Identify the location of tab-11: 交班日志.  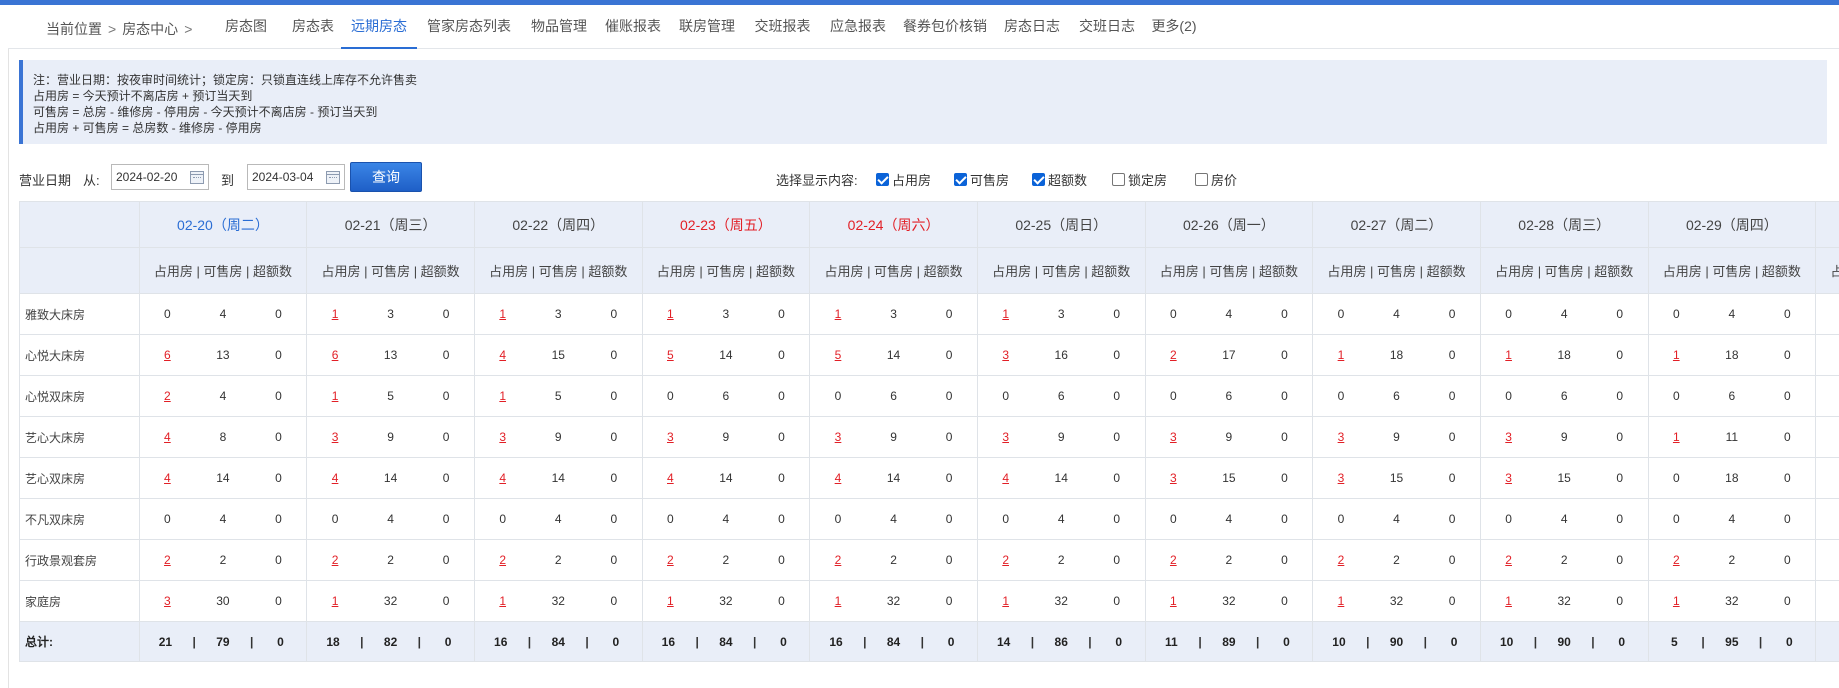
(1107, 27).